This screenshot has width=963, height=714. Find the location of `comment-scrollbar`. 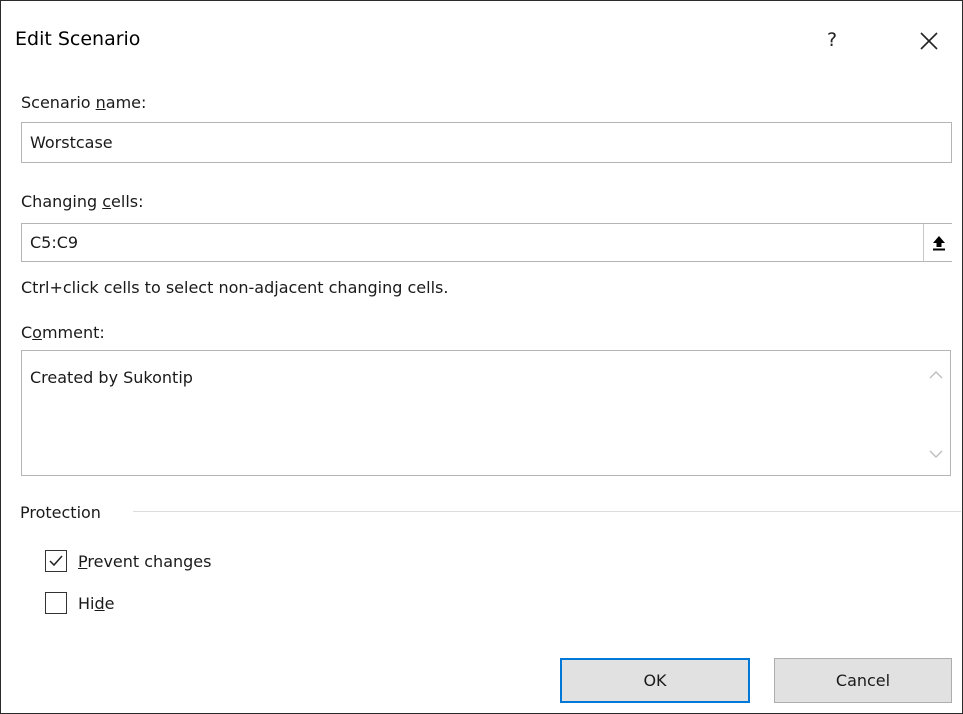

comment-scrollbar is located at coordinates (936, 413).